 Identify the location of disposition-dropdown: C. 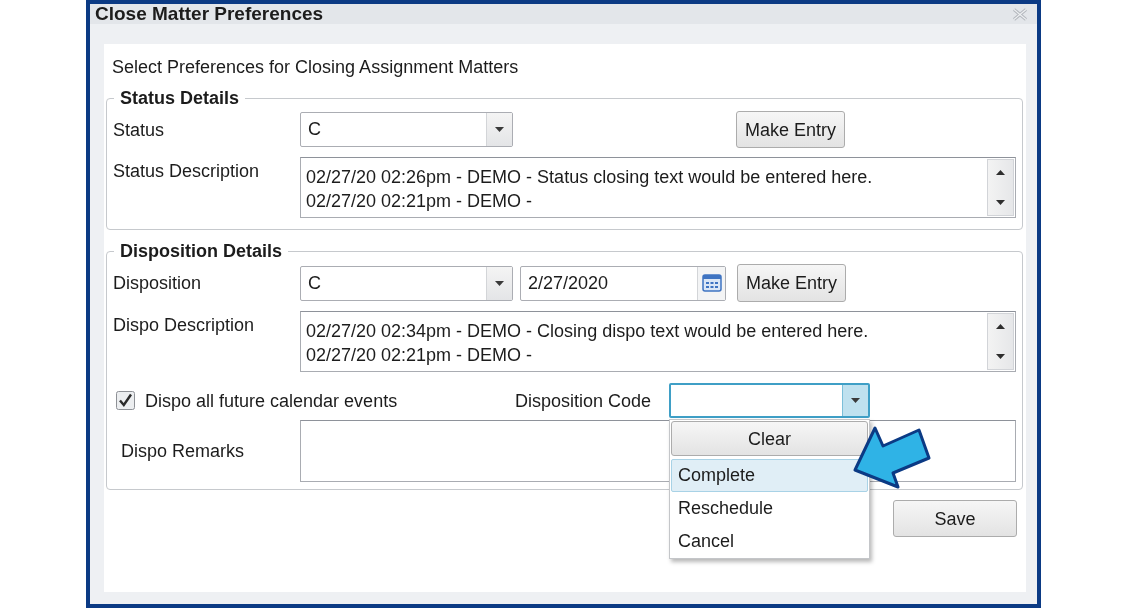
(406, 283).